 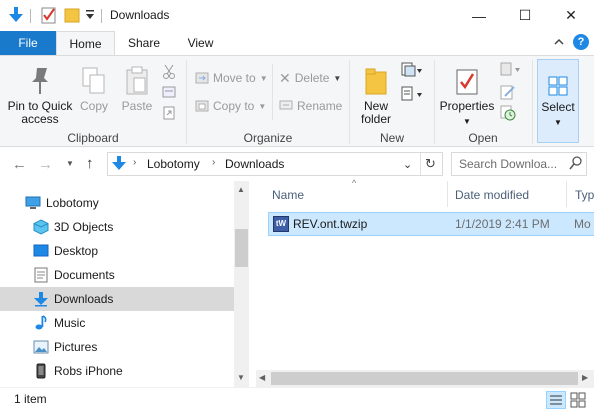 I want to click on details-view-icon, so click(x=556, y=400).